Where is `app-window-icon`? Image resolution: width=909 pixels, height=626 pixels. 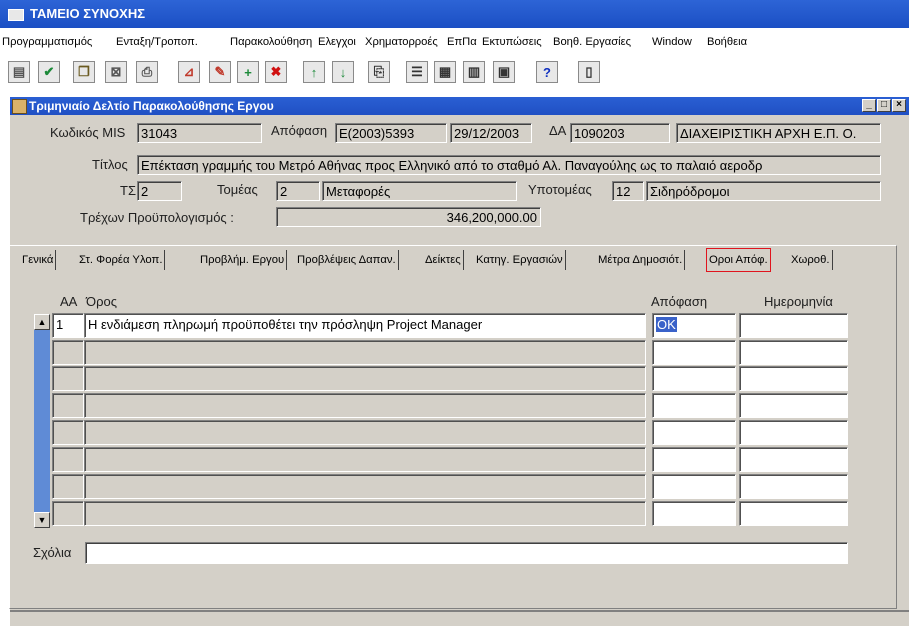 app-window-icon is located at coordinates (16, 15).